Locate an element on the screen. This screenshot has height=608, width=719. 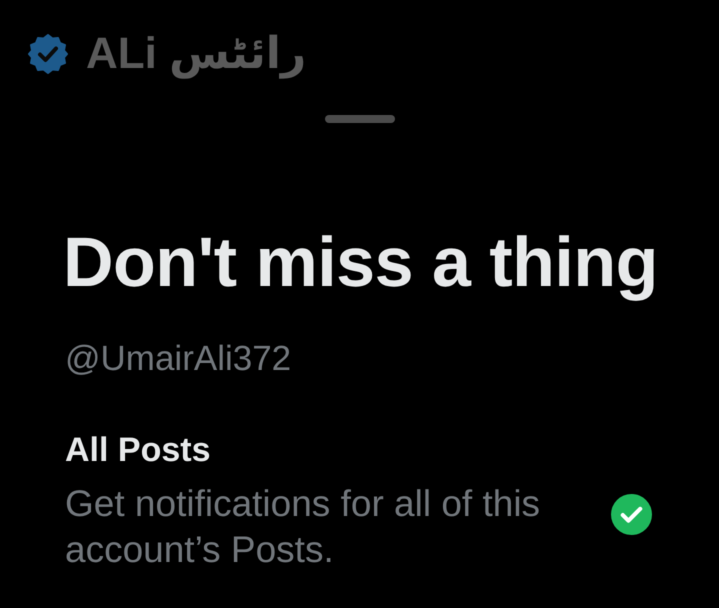
check-circle-icon is located at coordinates (631, 514).